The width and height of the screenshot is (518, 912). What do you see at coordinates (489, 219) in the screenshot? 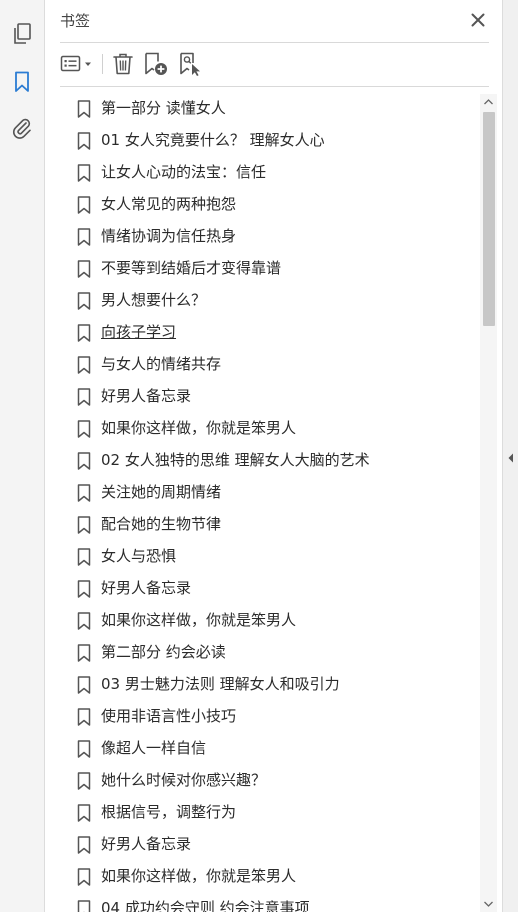
I see `scrollbar-thumb` at bounding box center [489, 219].